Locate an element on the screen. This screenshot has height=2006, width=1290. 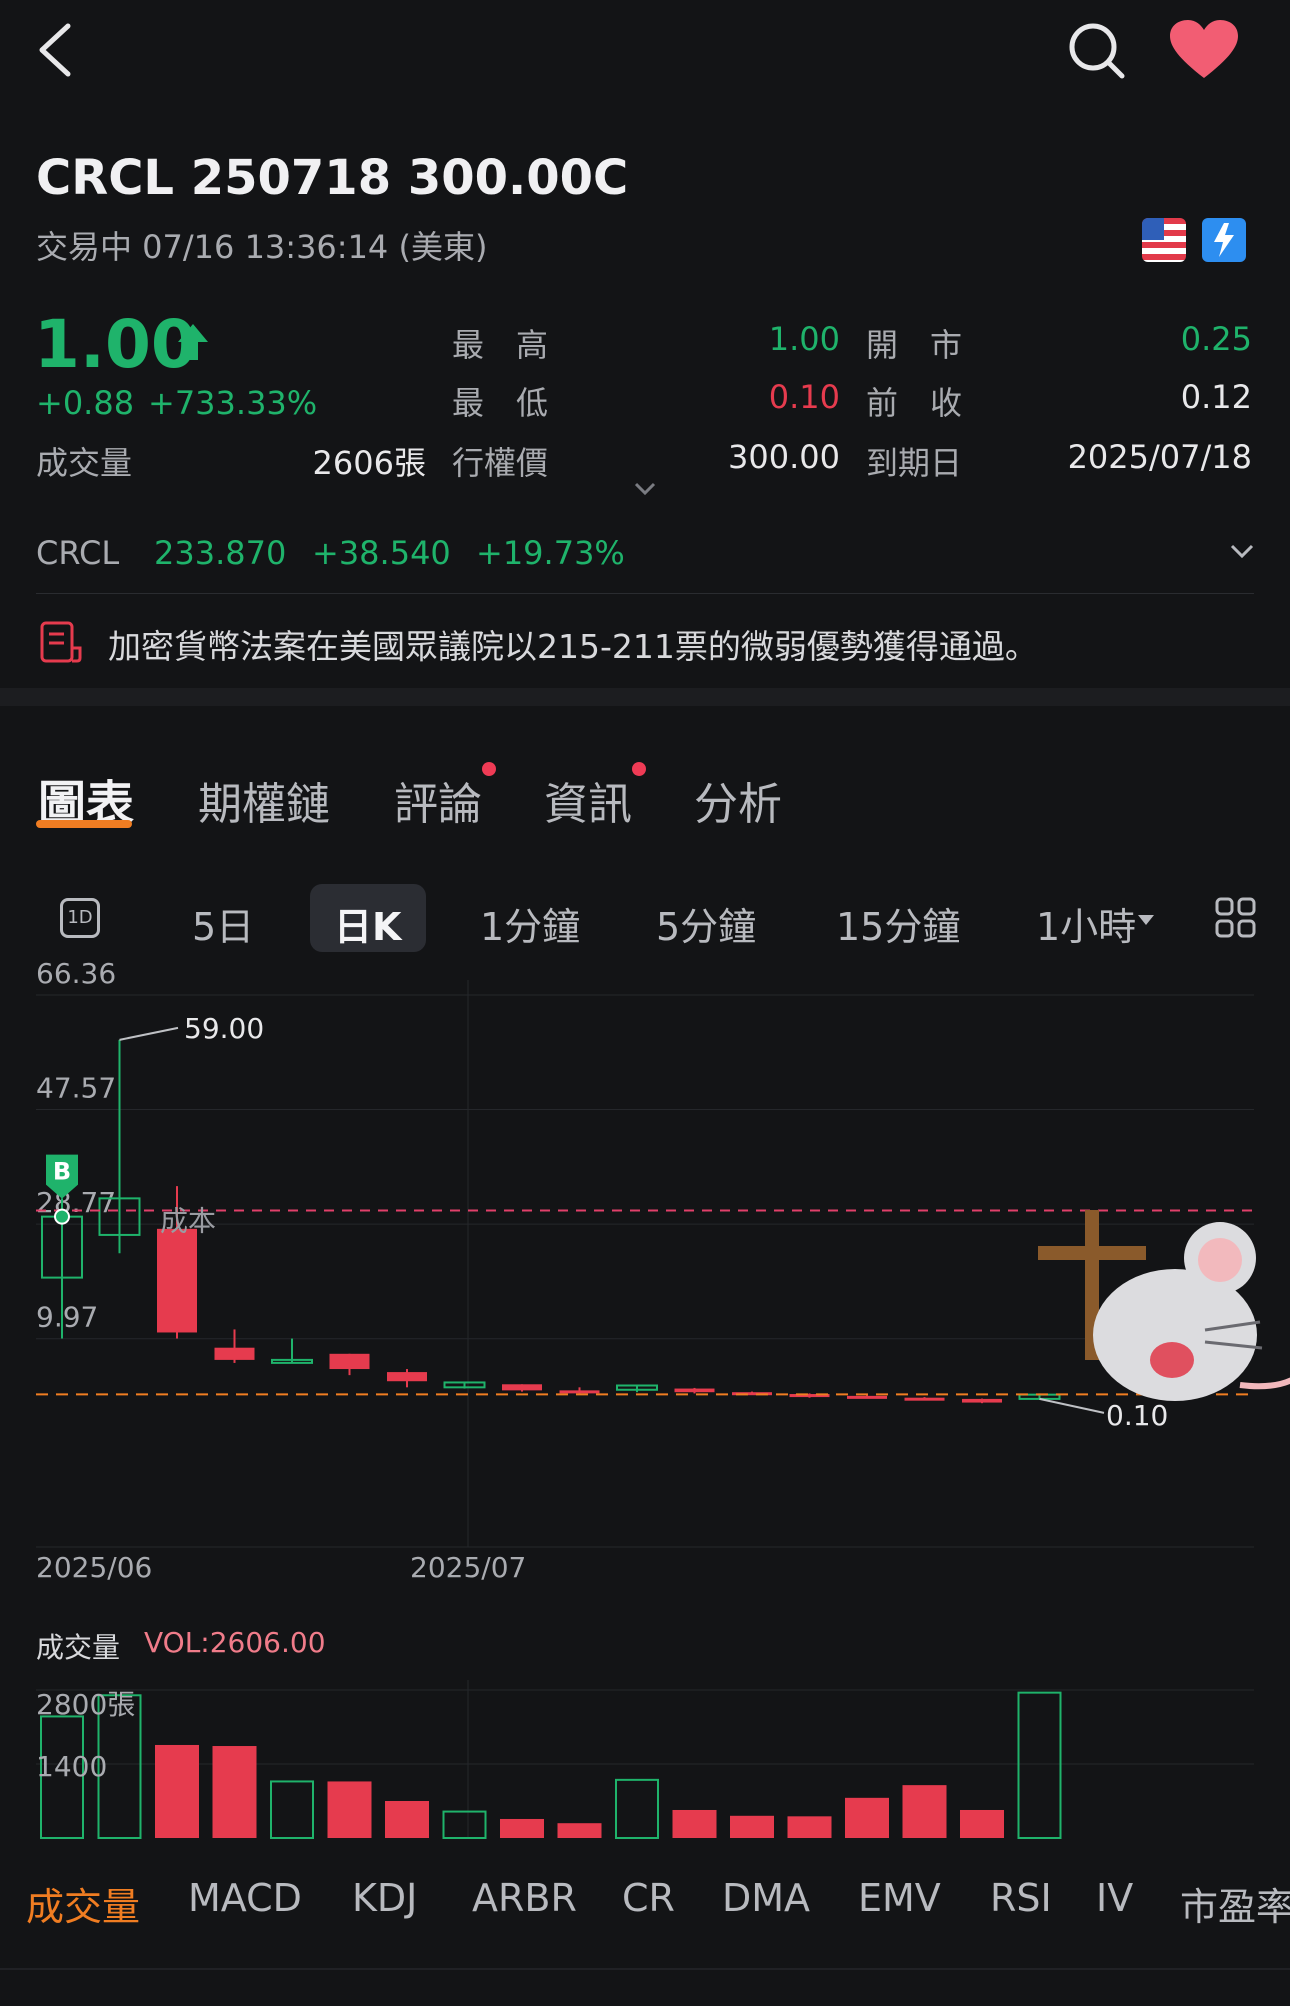
indicator-iv: IV is located at coordinates (1114, 1898).